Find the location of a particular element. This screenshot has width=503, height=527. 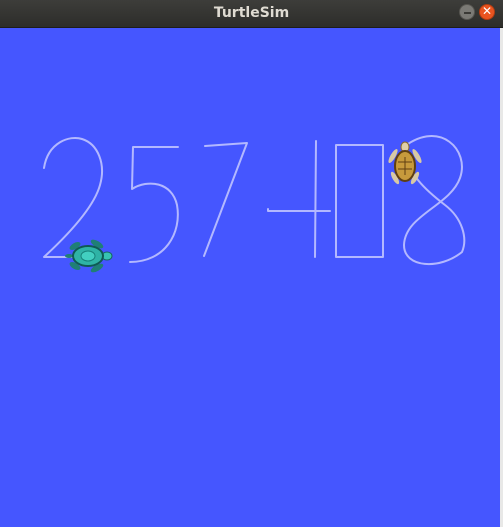

close-icon: ✕ is located at coordinates (487, 12).